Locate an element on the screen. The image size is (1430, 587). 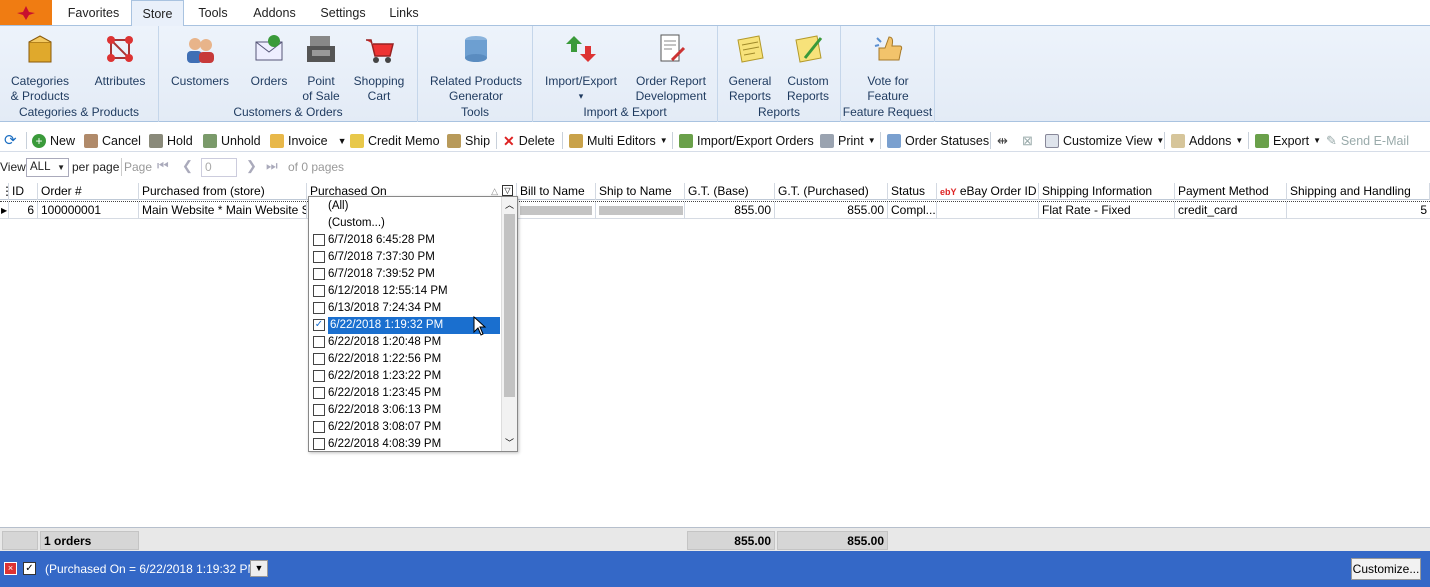
orders-button: Orders is located at coordinates (269, 60).